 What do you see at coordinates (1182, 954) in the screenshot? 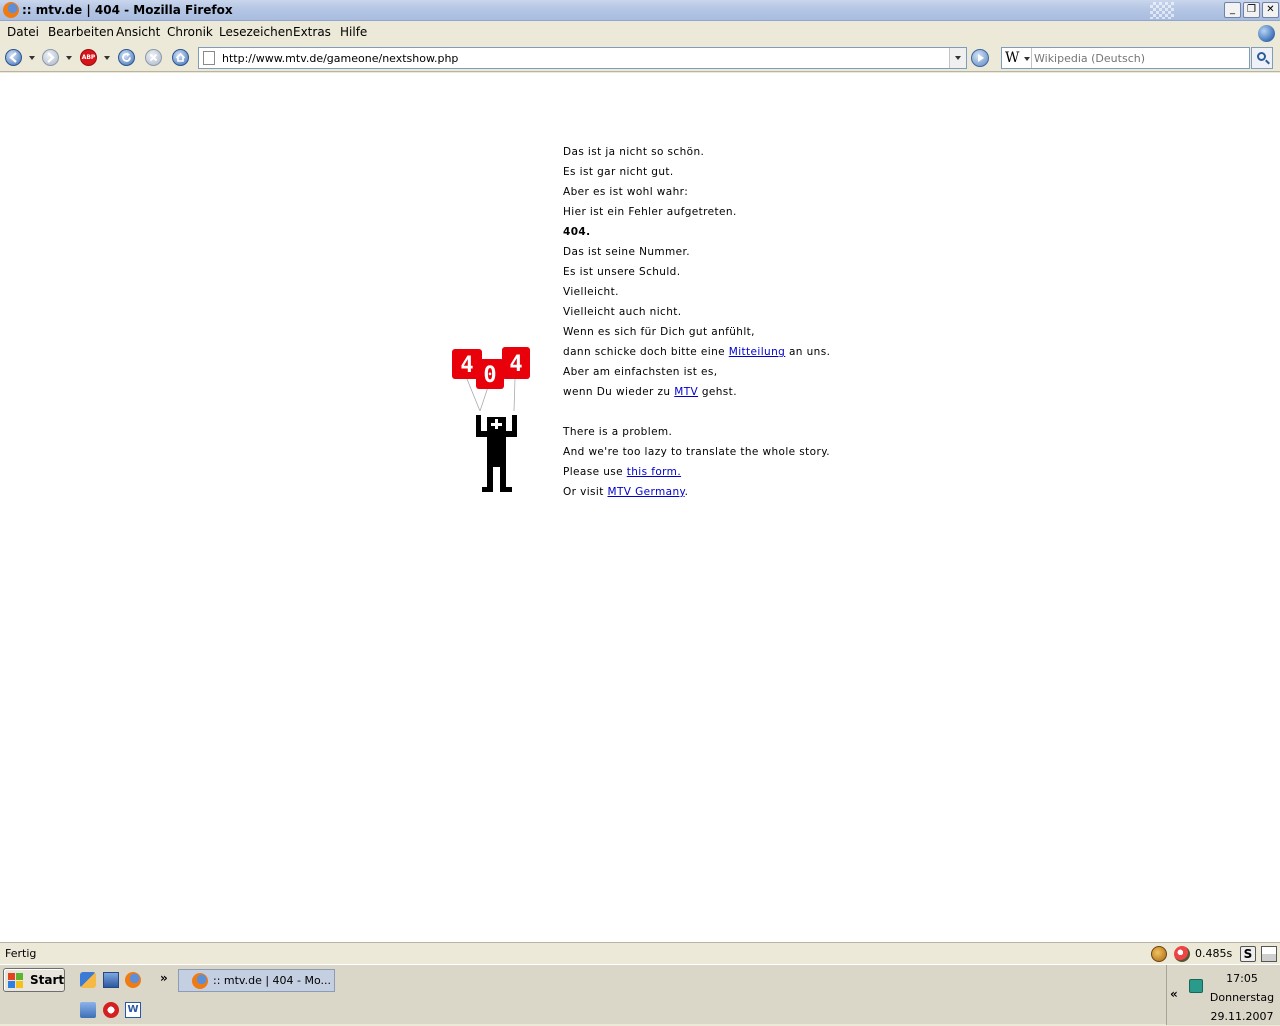
I see `firebug-icon` at bounding box center [1182, 954].